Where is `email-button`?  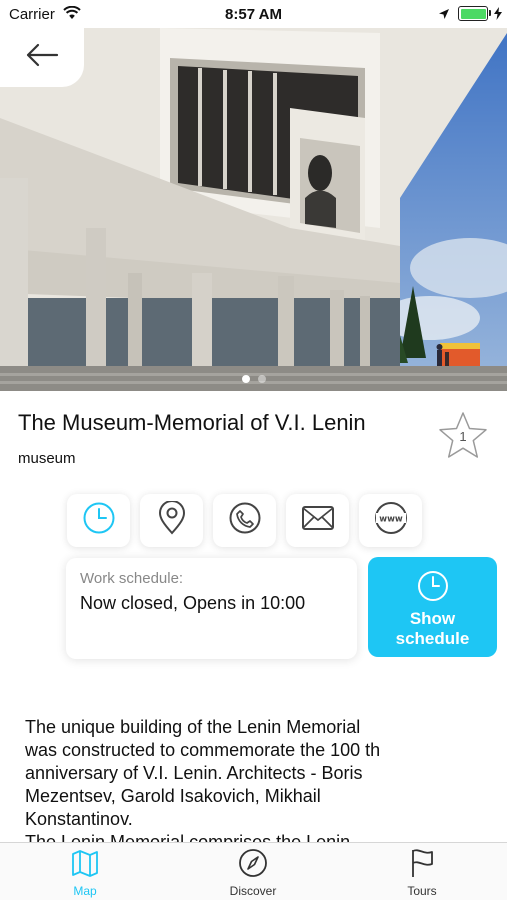
email-button is located at coordinates (317, 520).